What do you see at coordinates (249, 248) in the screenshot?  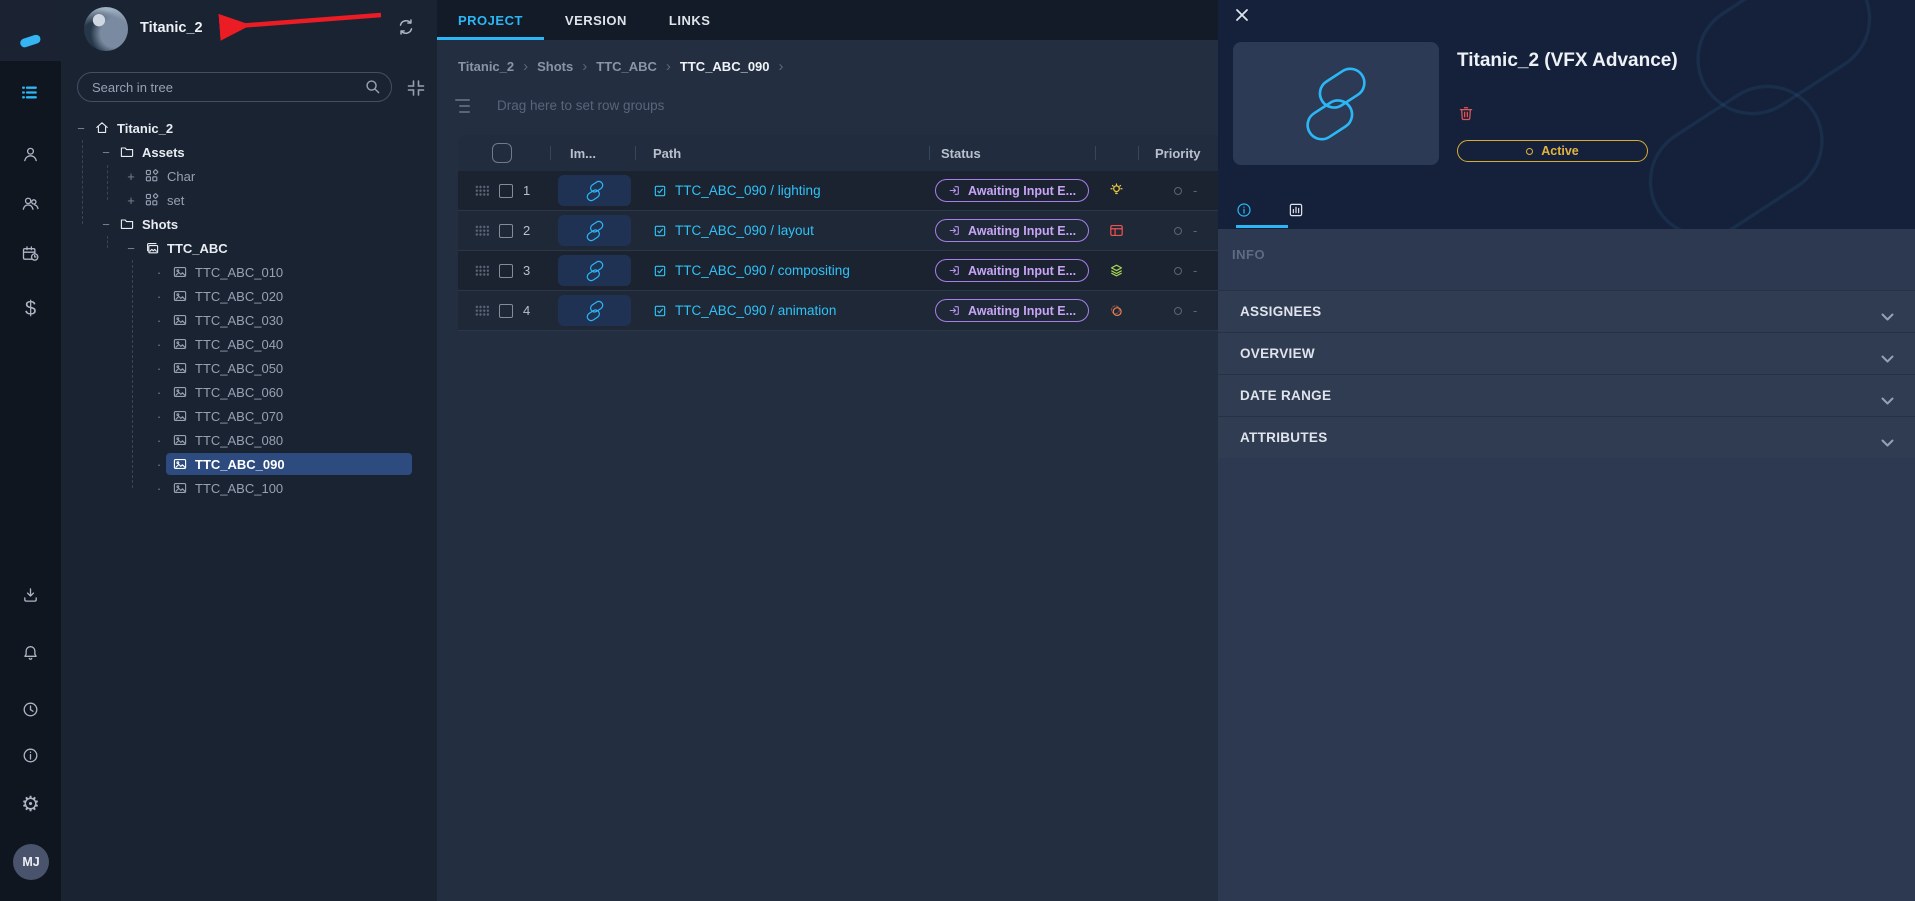 I see `tree-node-sequence: TTC_ABC` at bounding box center [249, 248].